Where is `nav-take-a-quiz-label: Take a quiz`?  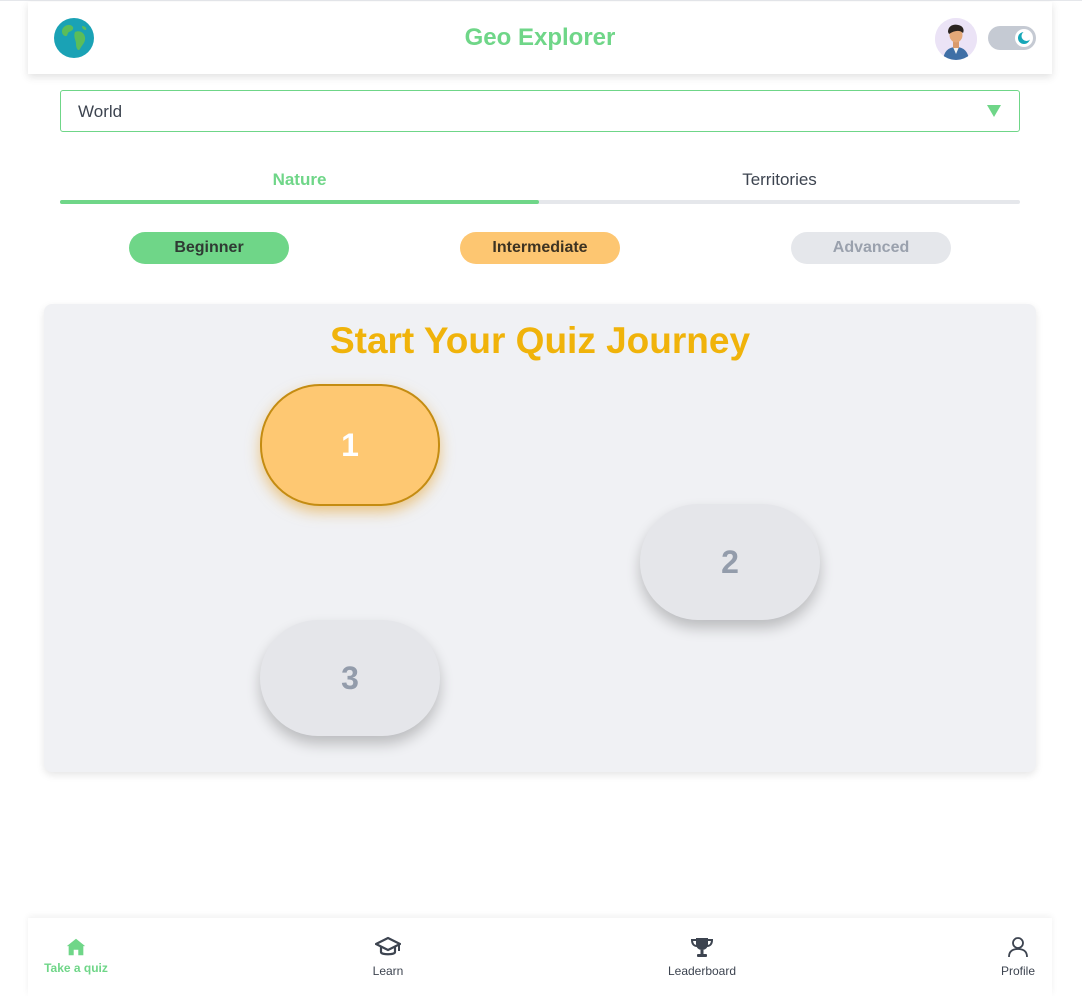
nav-take-a-quiz-label: Take a quiz is located at coordinates (76, 968).